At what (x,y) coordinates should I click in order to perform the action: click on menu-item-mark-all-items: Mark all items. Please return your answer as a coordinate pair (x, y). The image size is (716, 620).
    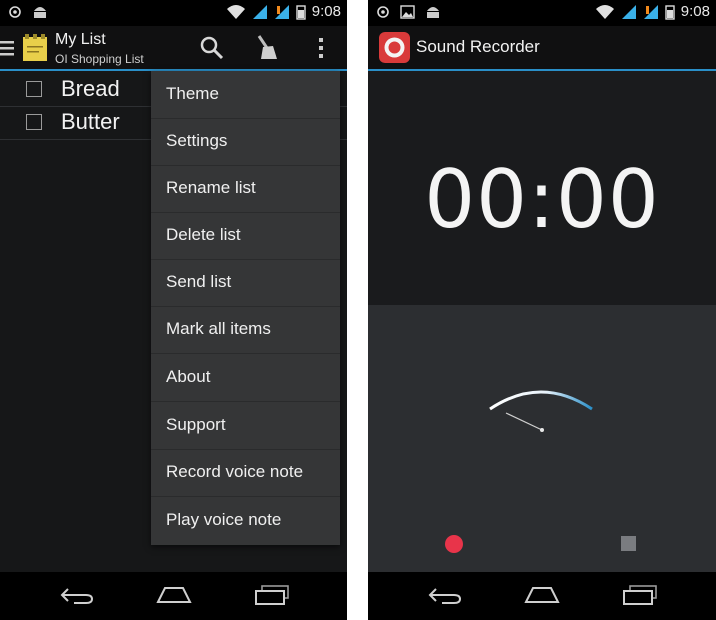
    Looking at the image, I should click on (245, 330).